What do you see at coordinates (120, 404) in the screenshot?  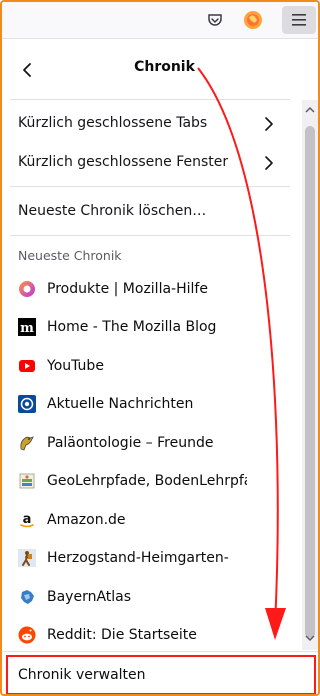 I see `history-item-label: Aktuelle Nachrichten` at bounding box center [120, 404].